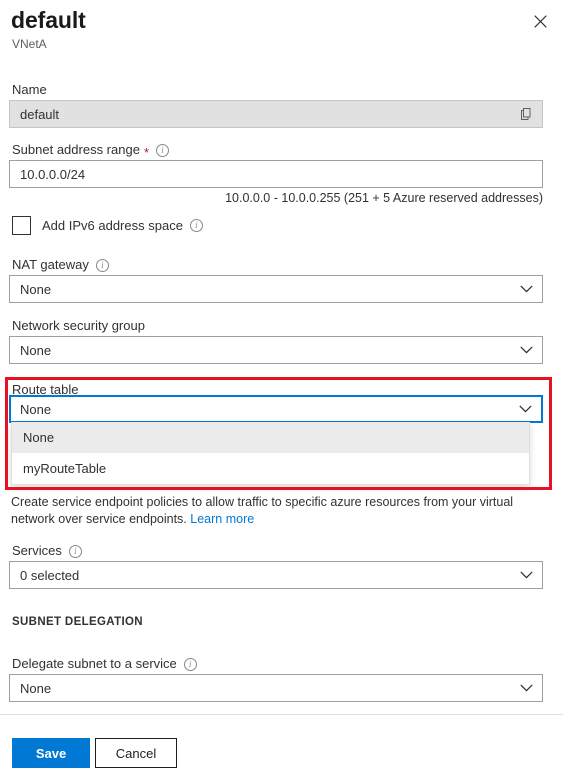 This screenshot has height=781, width=563. I want to click on learn-more-link: Learn more, so click(222, 519).